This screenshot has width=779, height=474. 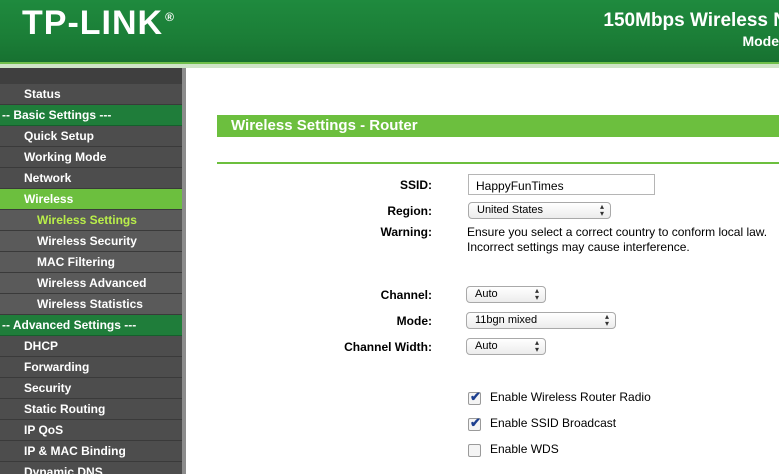 What do you see at coordinates (91, 115) in the screenshot?
I see `sidebar-section-basic-settings: -- Basic Settings ---` at bounding box center [91, 115].